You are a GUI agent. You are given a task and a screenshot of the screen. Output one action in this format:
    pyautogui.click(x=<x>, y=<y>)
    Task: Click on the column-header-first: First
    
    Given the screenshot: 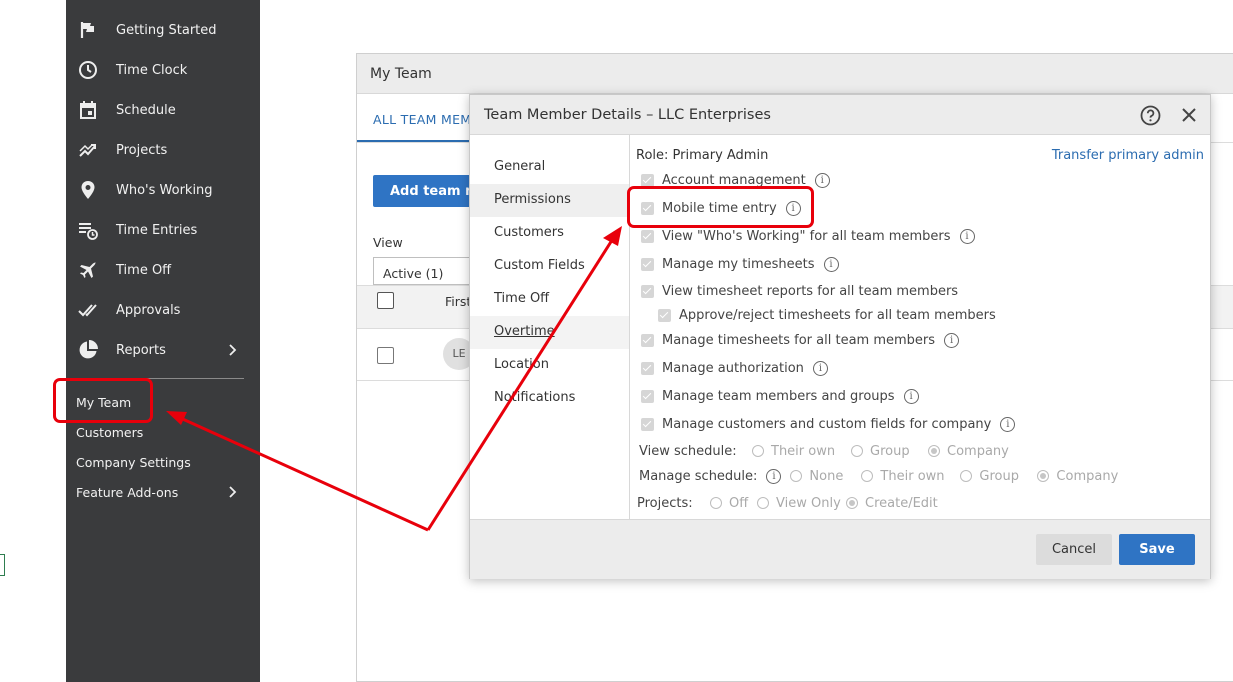 What is the action you would take?
    pyautogui.click(x=458, y=301)
    